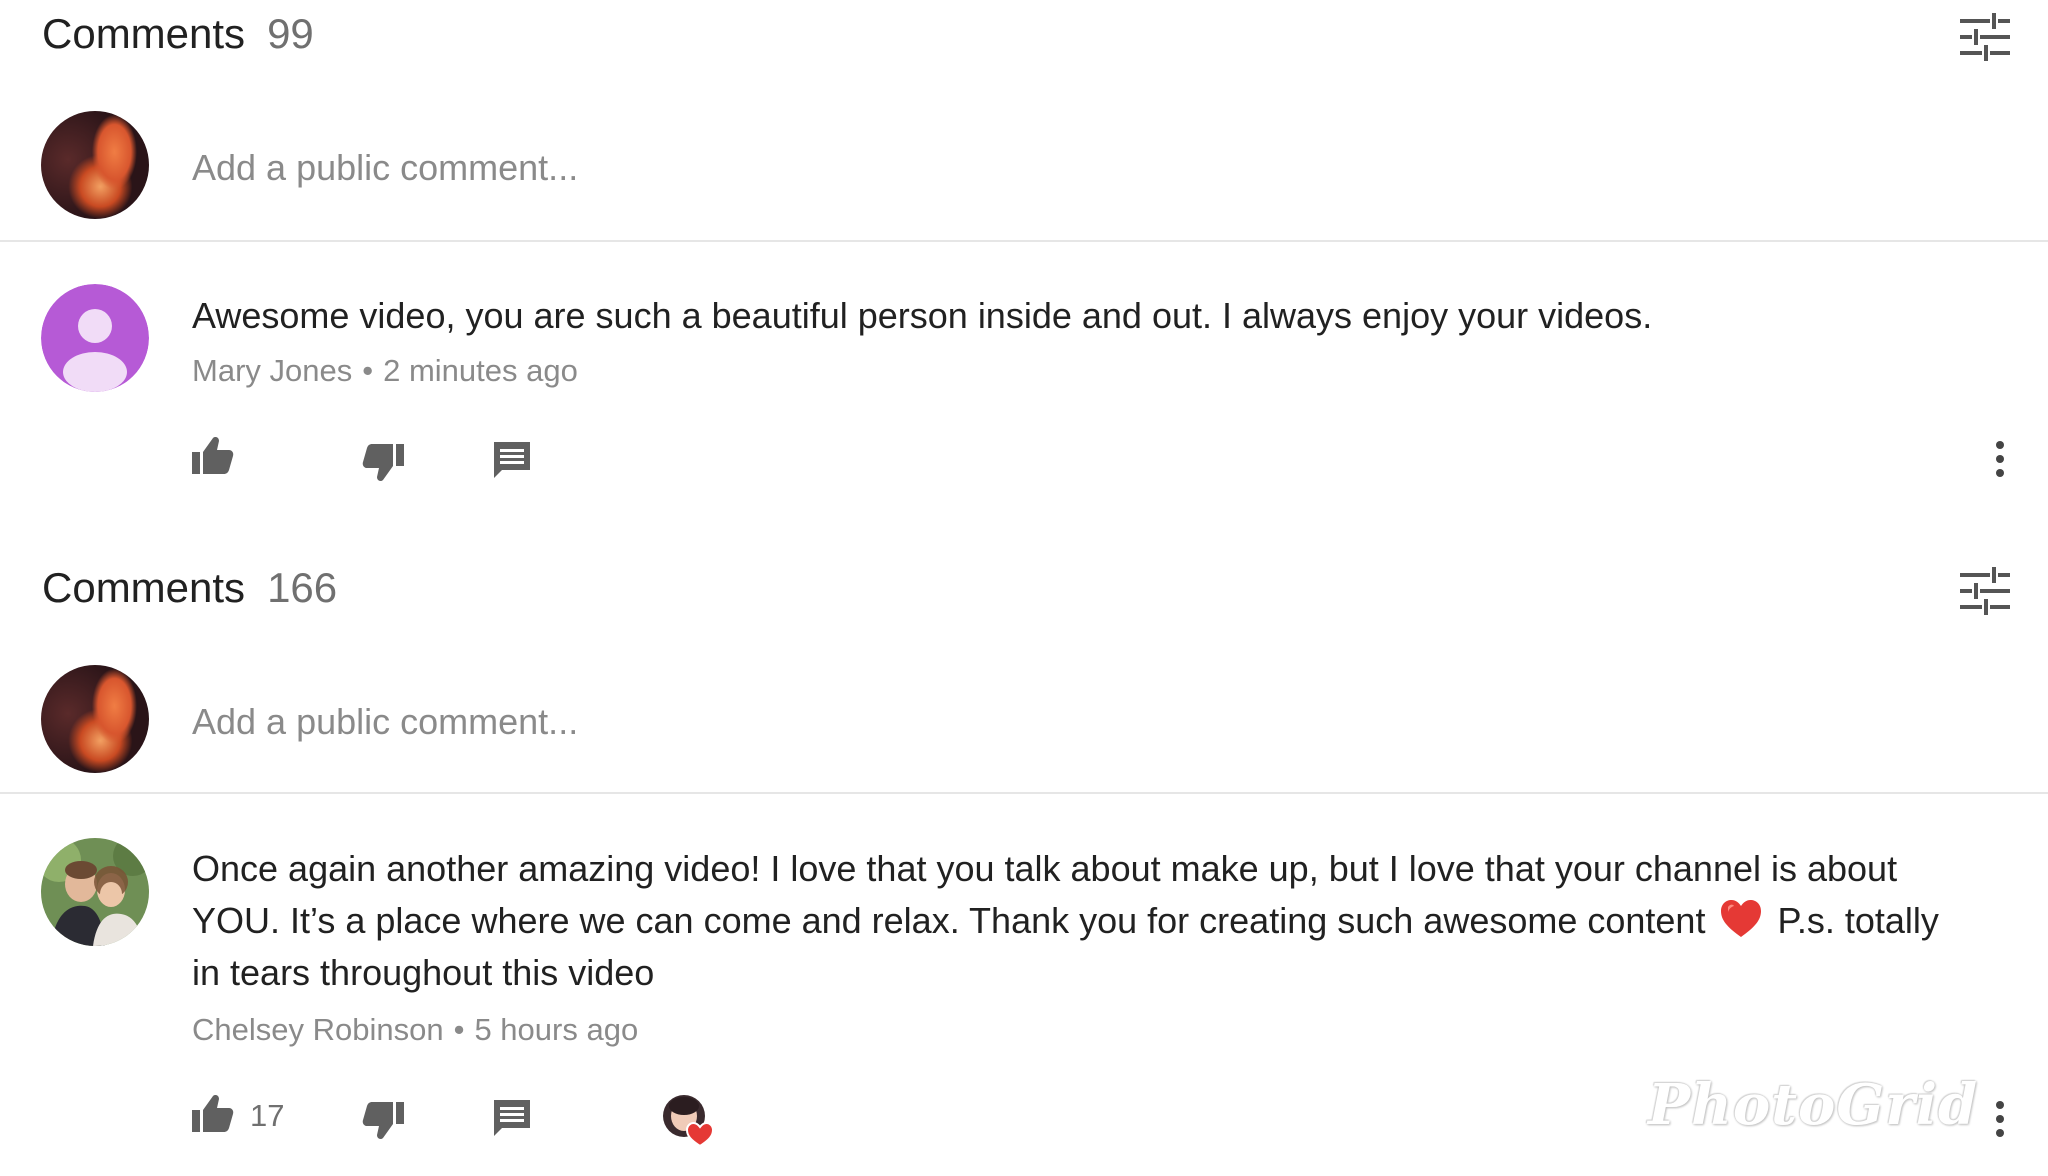 This screenshot has width=2048, height=1176. I want to click on comments-count: 166, so click(302, 587).